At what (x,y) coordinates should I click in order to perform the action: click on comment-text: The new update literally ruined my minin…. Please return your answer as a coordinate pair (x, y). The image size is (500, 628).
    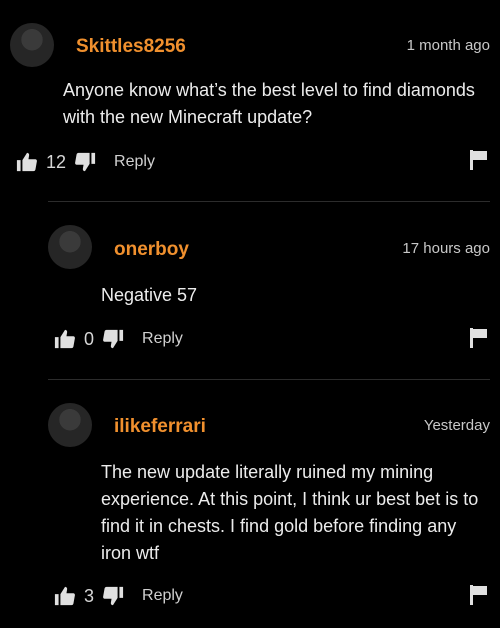
    Looking at the image, I should click on (290, 512).